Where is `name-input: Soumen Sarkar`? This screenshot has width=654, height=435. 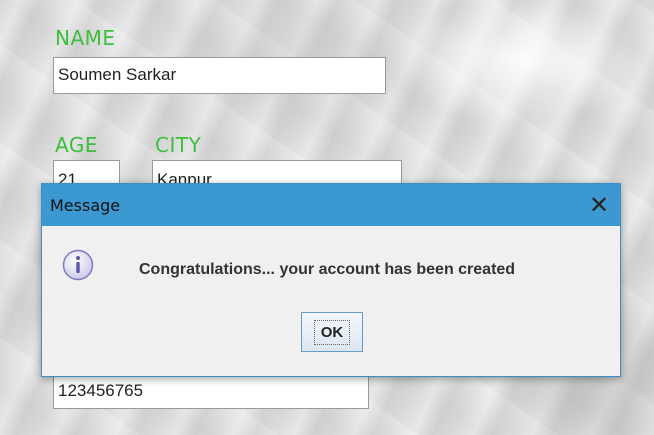
name-input: Soumen Sarkar is located at coordinates (219, 75).